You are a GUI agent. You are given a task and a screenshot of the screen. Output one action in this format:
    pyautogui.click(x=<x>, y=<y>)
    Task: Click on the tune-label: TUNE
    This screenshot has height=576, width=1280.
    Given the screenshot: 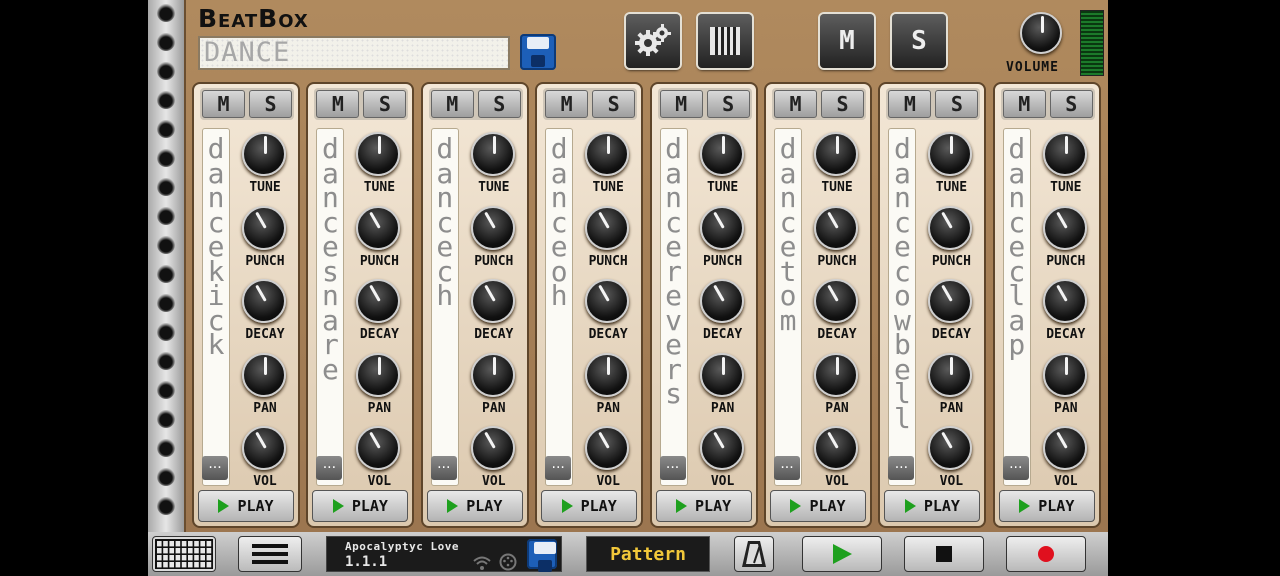 What is the action you would take?
    pyautogui.click(x=951, y=187)
    